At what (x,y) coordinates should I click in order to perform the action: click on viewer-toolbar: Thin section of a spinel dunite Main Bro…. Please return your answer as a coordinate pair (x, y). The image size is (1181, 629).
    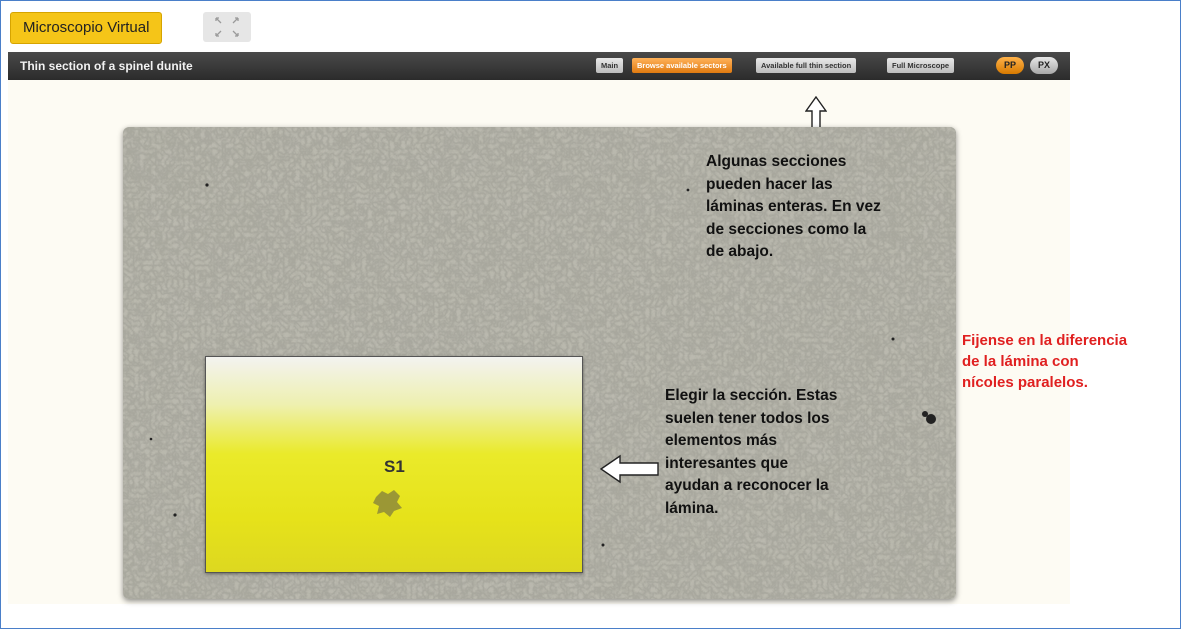
    Looking at the image, I should click on (539, 66).